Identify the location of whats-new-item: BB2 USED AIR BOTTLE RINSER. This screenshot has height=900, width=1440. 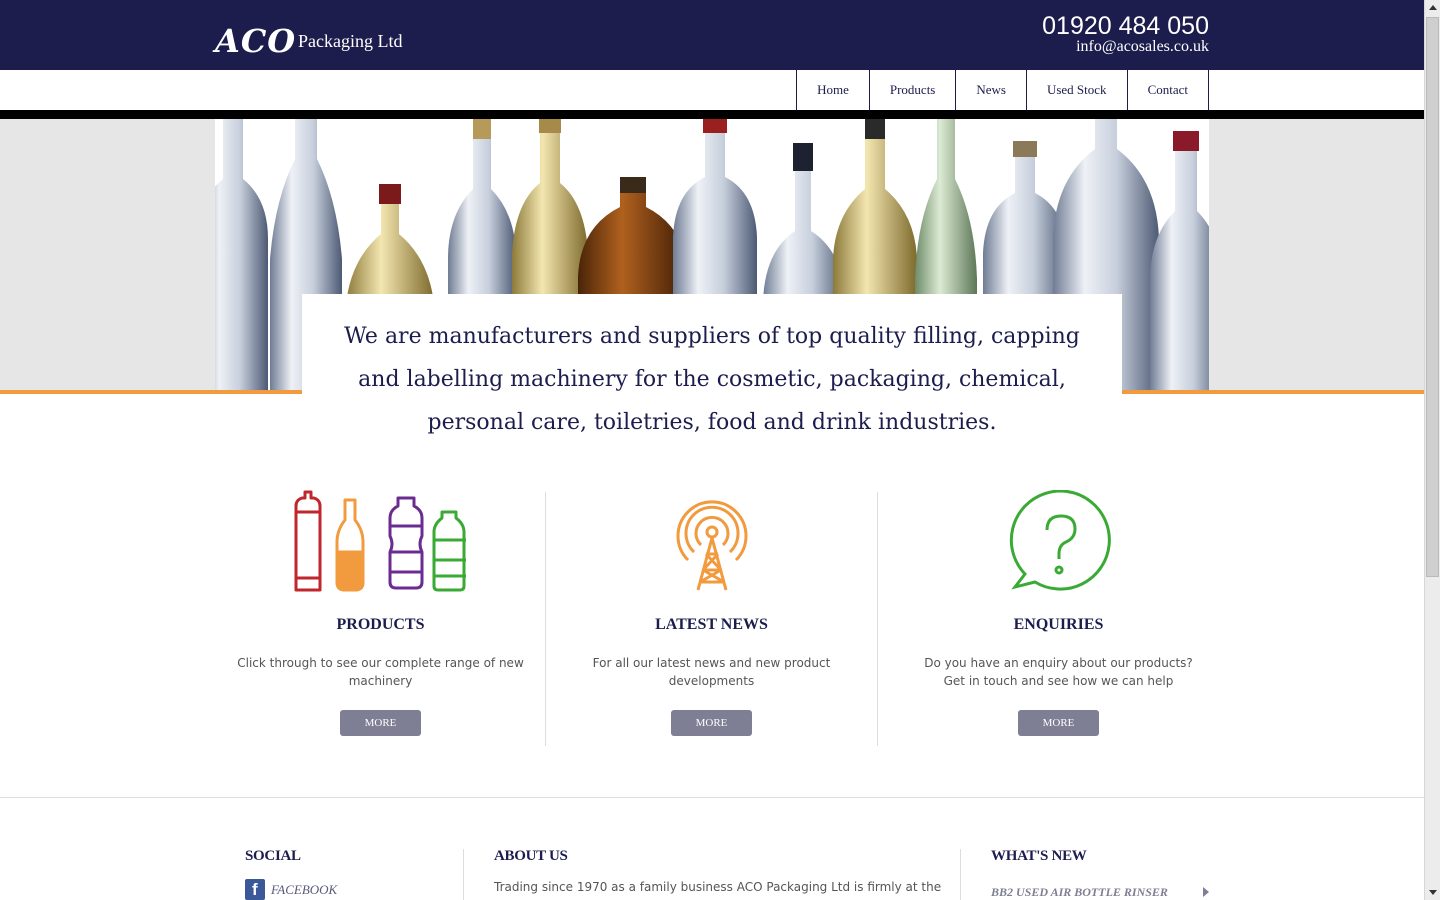
(1100, 892).